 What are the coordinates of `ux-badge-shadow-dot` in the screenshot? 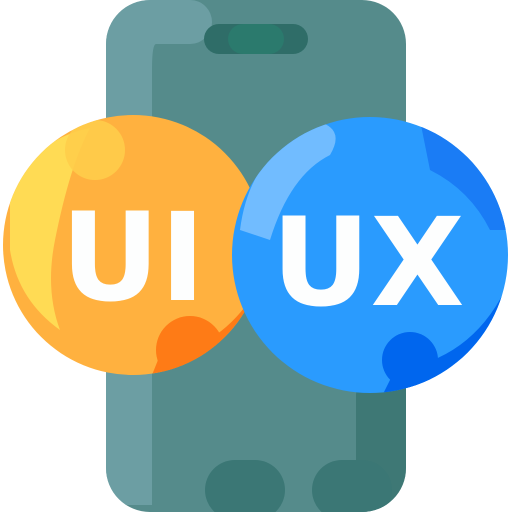 It's located at (410, 360).